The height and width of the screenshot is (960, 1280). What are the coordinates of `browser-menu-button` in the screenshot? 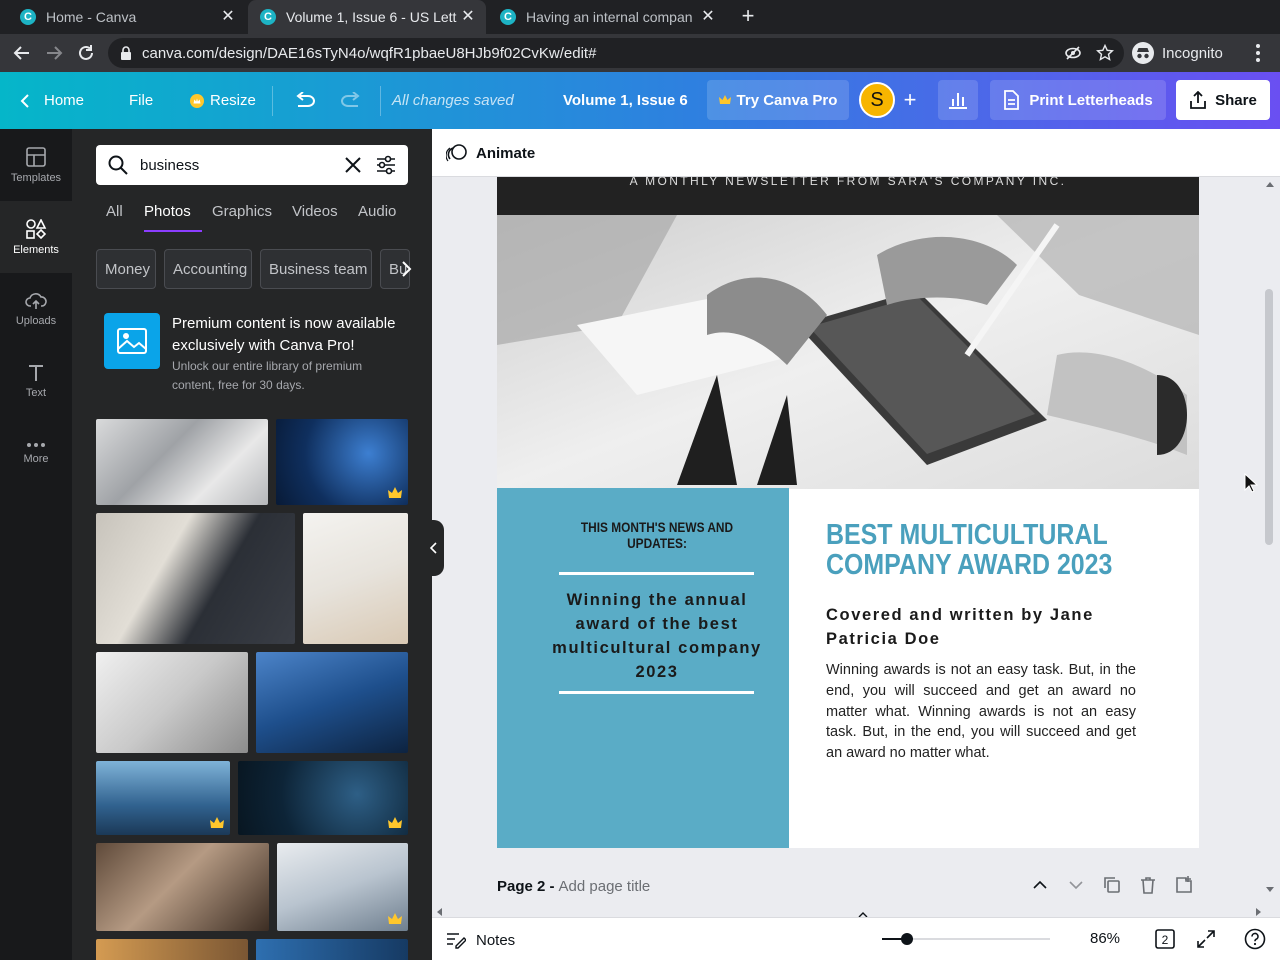 It's located at (1258, 53).